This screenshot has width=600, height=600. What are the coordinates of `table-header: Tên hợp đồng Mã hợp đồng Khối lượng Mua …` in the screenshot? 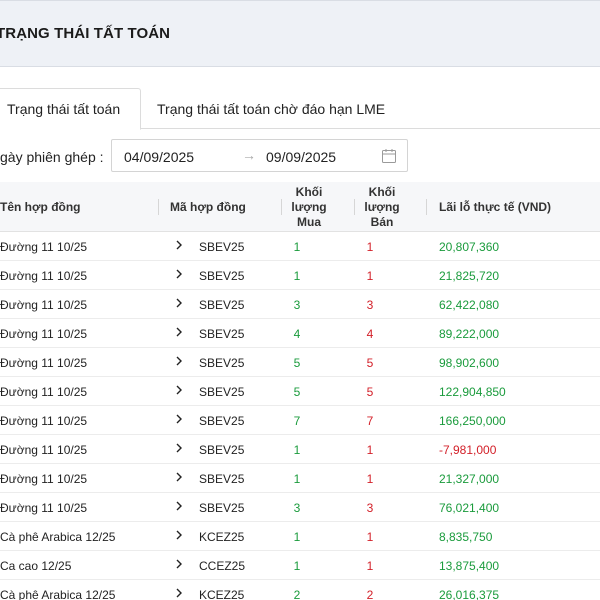 It's located at (300, 207).